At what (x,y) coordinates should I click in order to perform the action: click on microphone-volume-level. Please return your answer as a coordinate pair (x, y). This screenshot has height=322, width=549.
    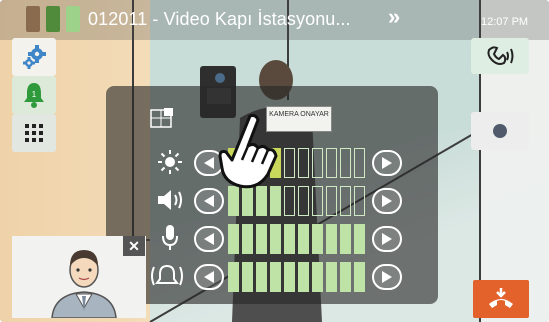
    Looking at the image, I should click on (299, 239).